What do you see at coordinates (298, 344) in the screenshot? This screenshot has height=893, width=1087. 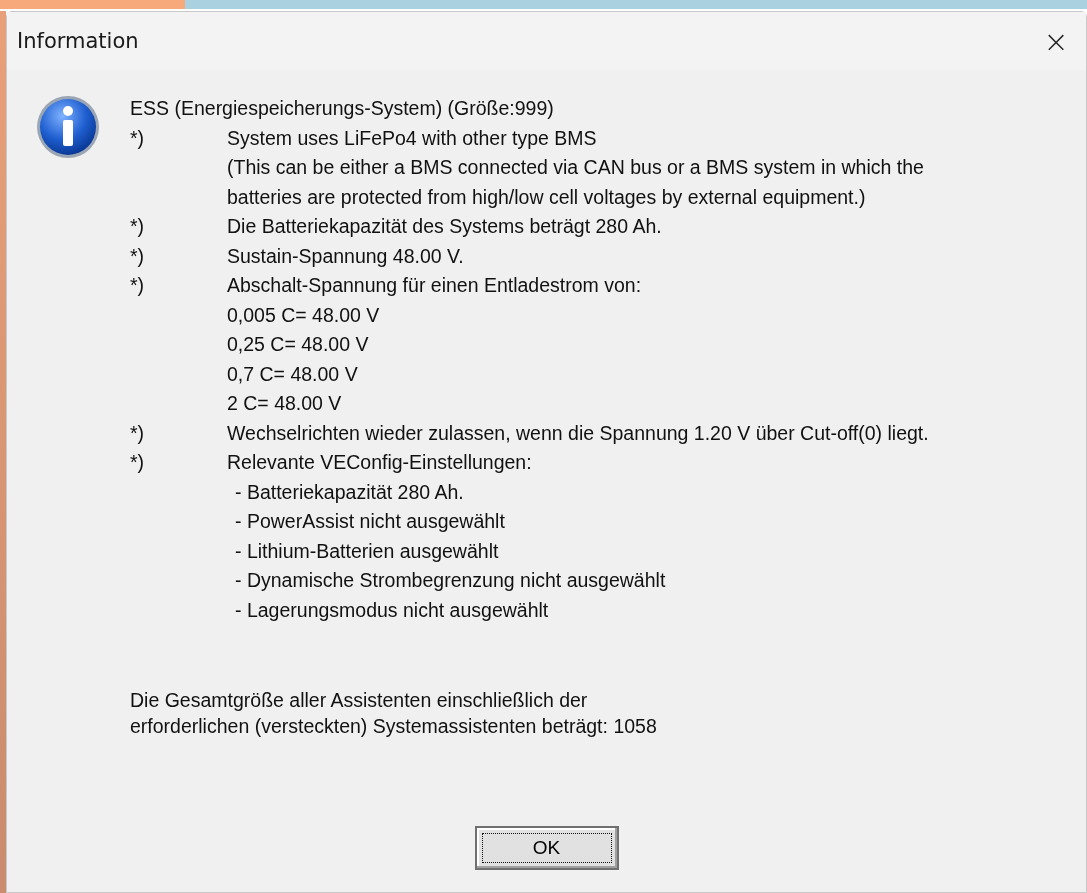 I see `message-line: 0,25 C= 48.00 V` at bounding box center [298, 344].